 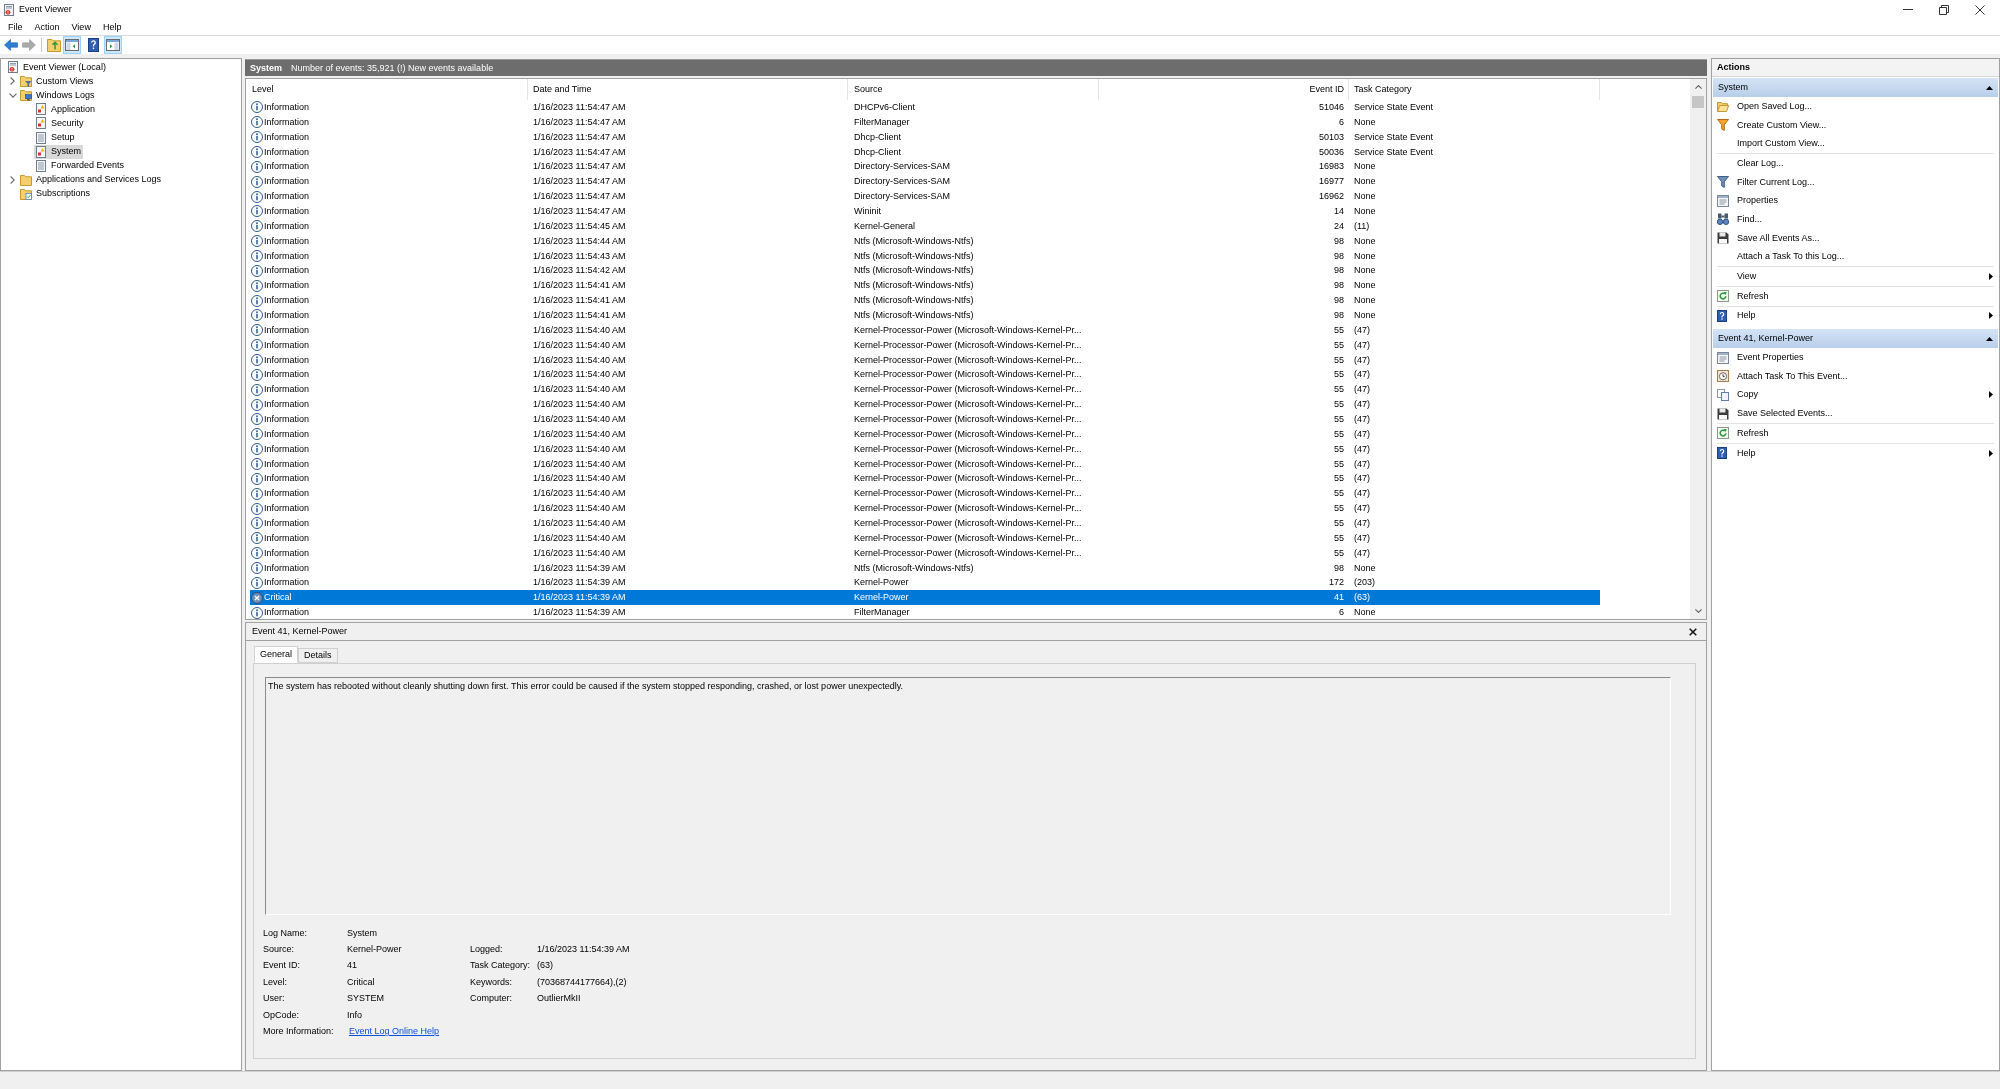 What do you see at coordinates (688, 89) in the screenshot?
I see `column-header: Date and Time` at bounding box center [688, 89].